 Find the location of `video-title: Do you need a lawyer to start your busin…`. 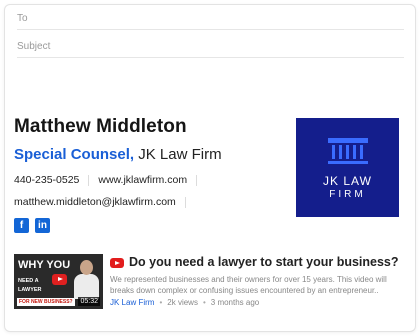

video-title: Do you need a lawyer to start your busin… is located at coordinates (264, 262).